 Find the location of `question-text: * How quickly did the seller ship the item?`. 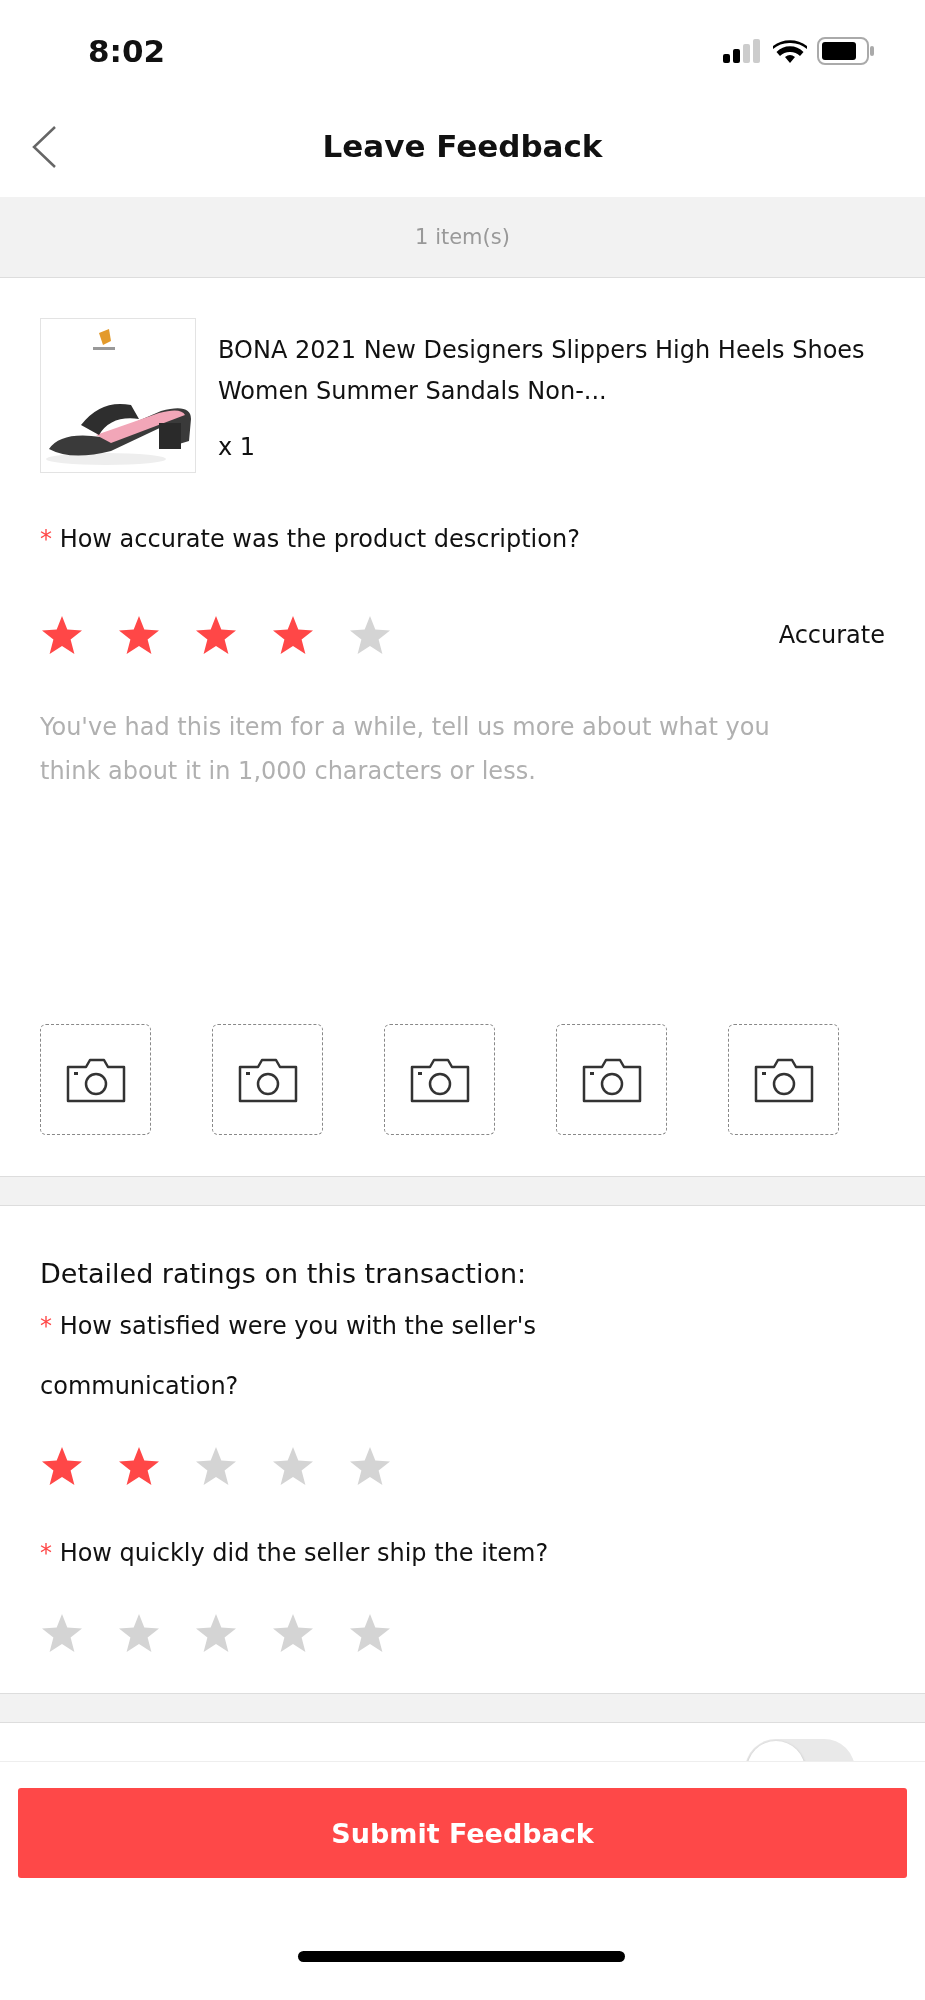

question-text: * How quickly did the seller ship the item? is located at coordinates (295, 1553).